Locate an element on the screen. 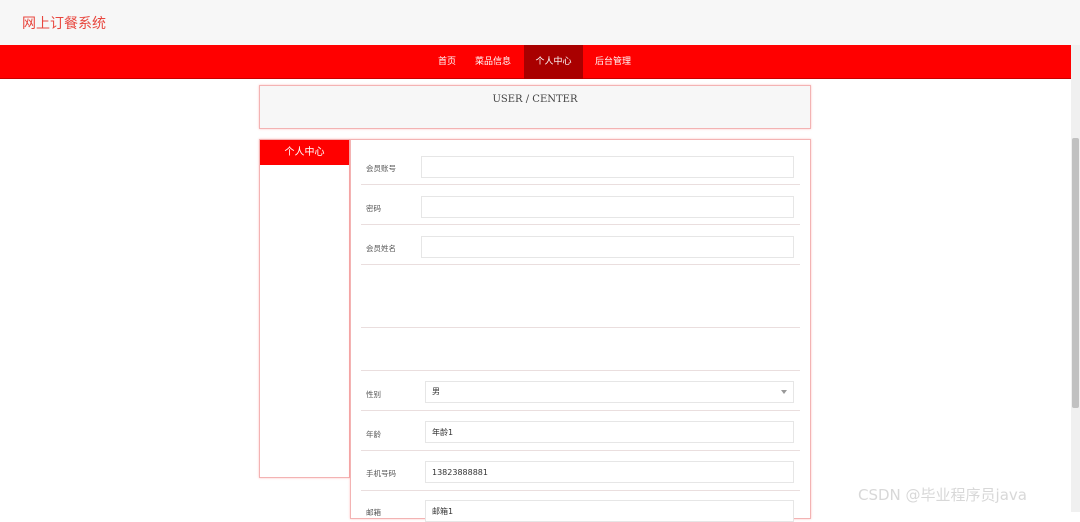 The image size is (1080, 522). phone-input is located at coordinates (609, 472).